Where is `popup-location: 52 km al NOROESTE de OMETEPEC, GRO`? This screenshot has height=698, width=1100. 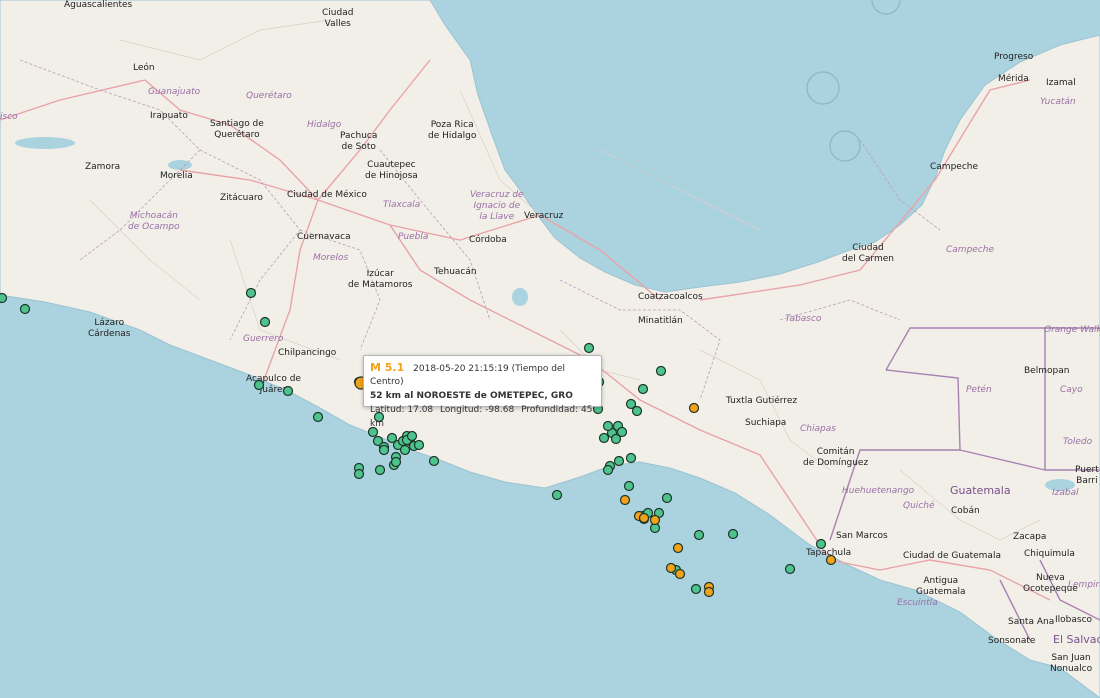 popup-location: 52 km al NOROESTE de OMETEPEC, GRO is located at coordinates (471, 396).